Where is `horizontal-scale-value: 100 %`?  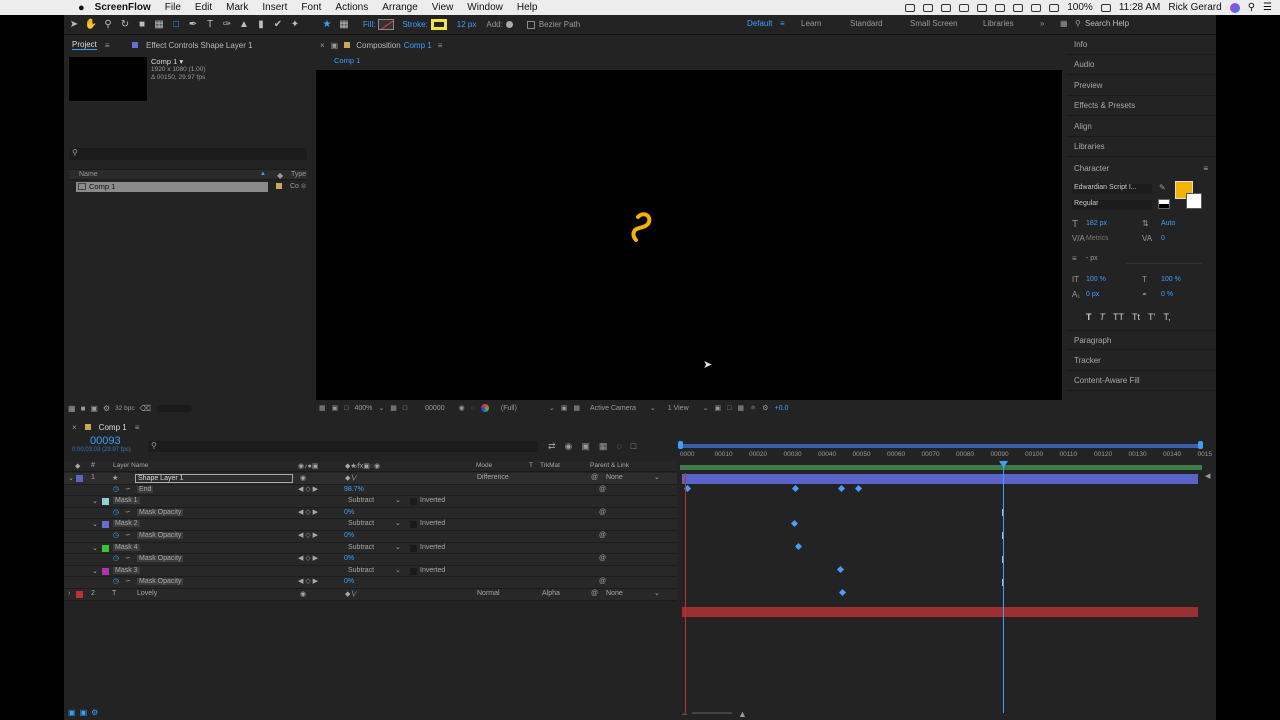
horizontal-scale-value: 100 % is located at coordinates (1171, 279).